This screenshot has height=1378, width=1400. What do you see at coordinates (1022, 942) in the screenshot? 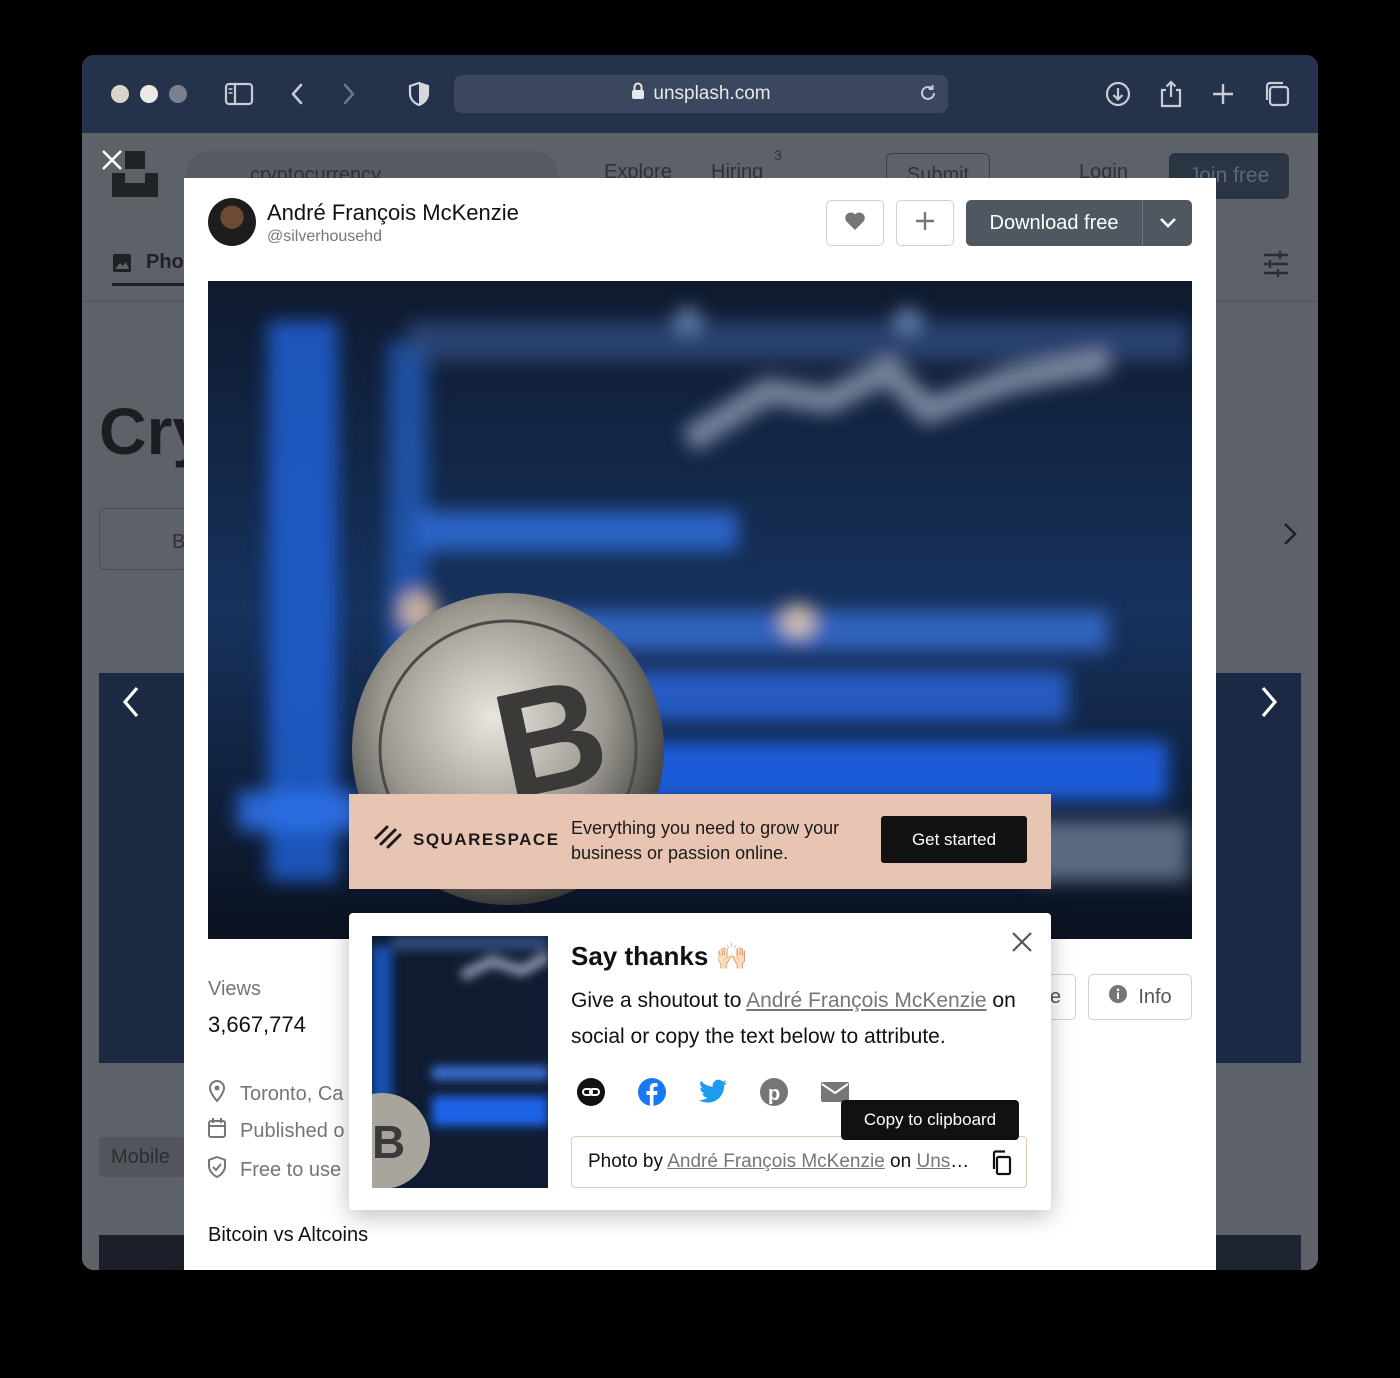
I see `close-icon` at bounding box center [1022, 942].